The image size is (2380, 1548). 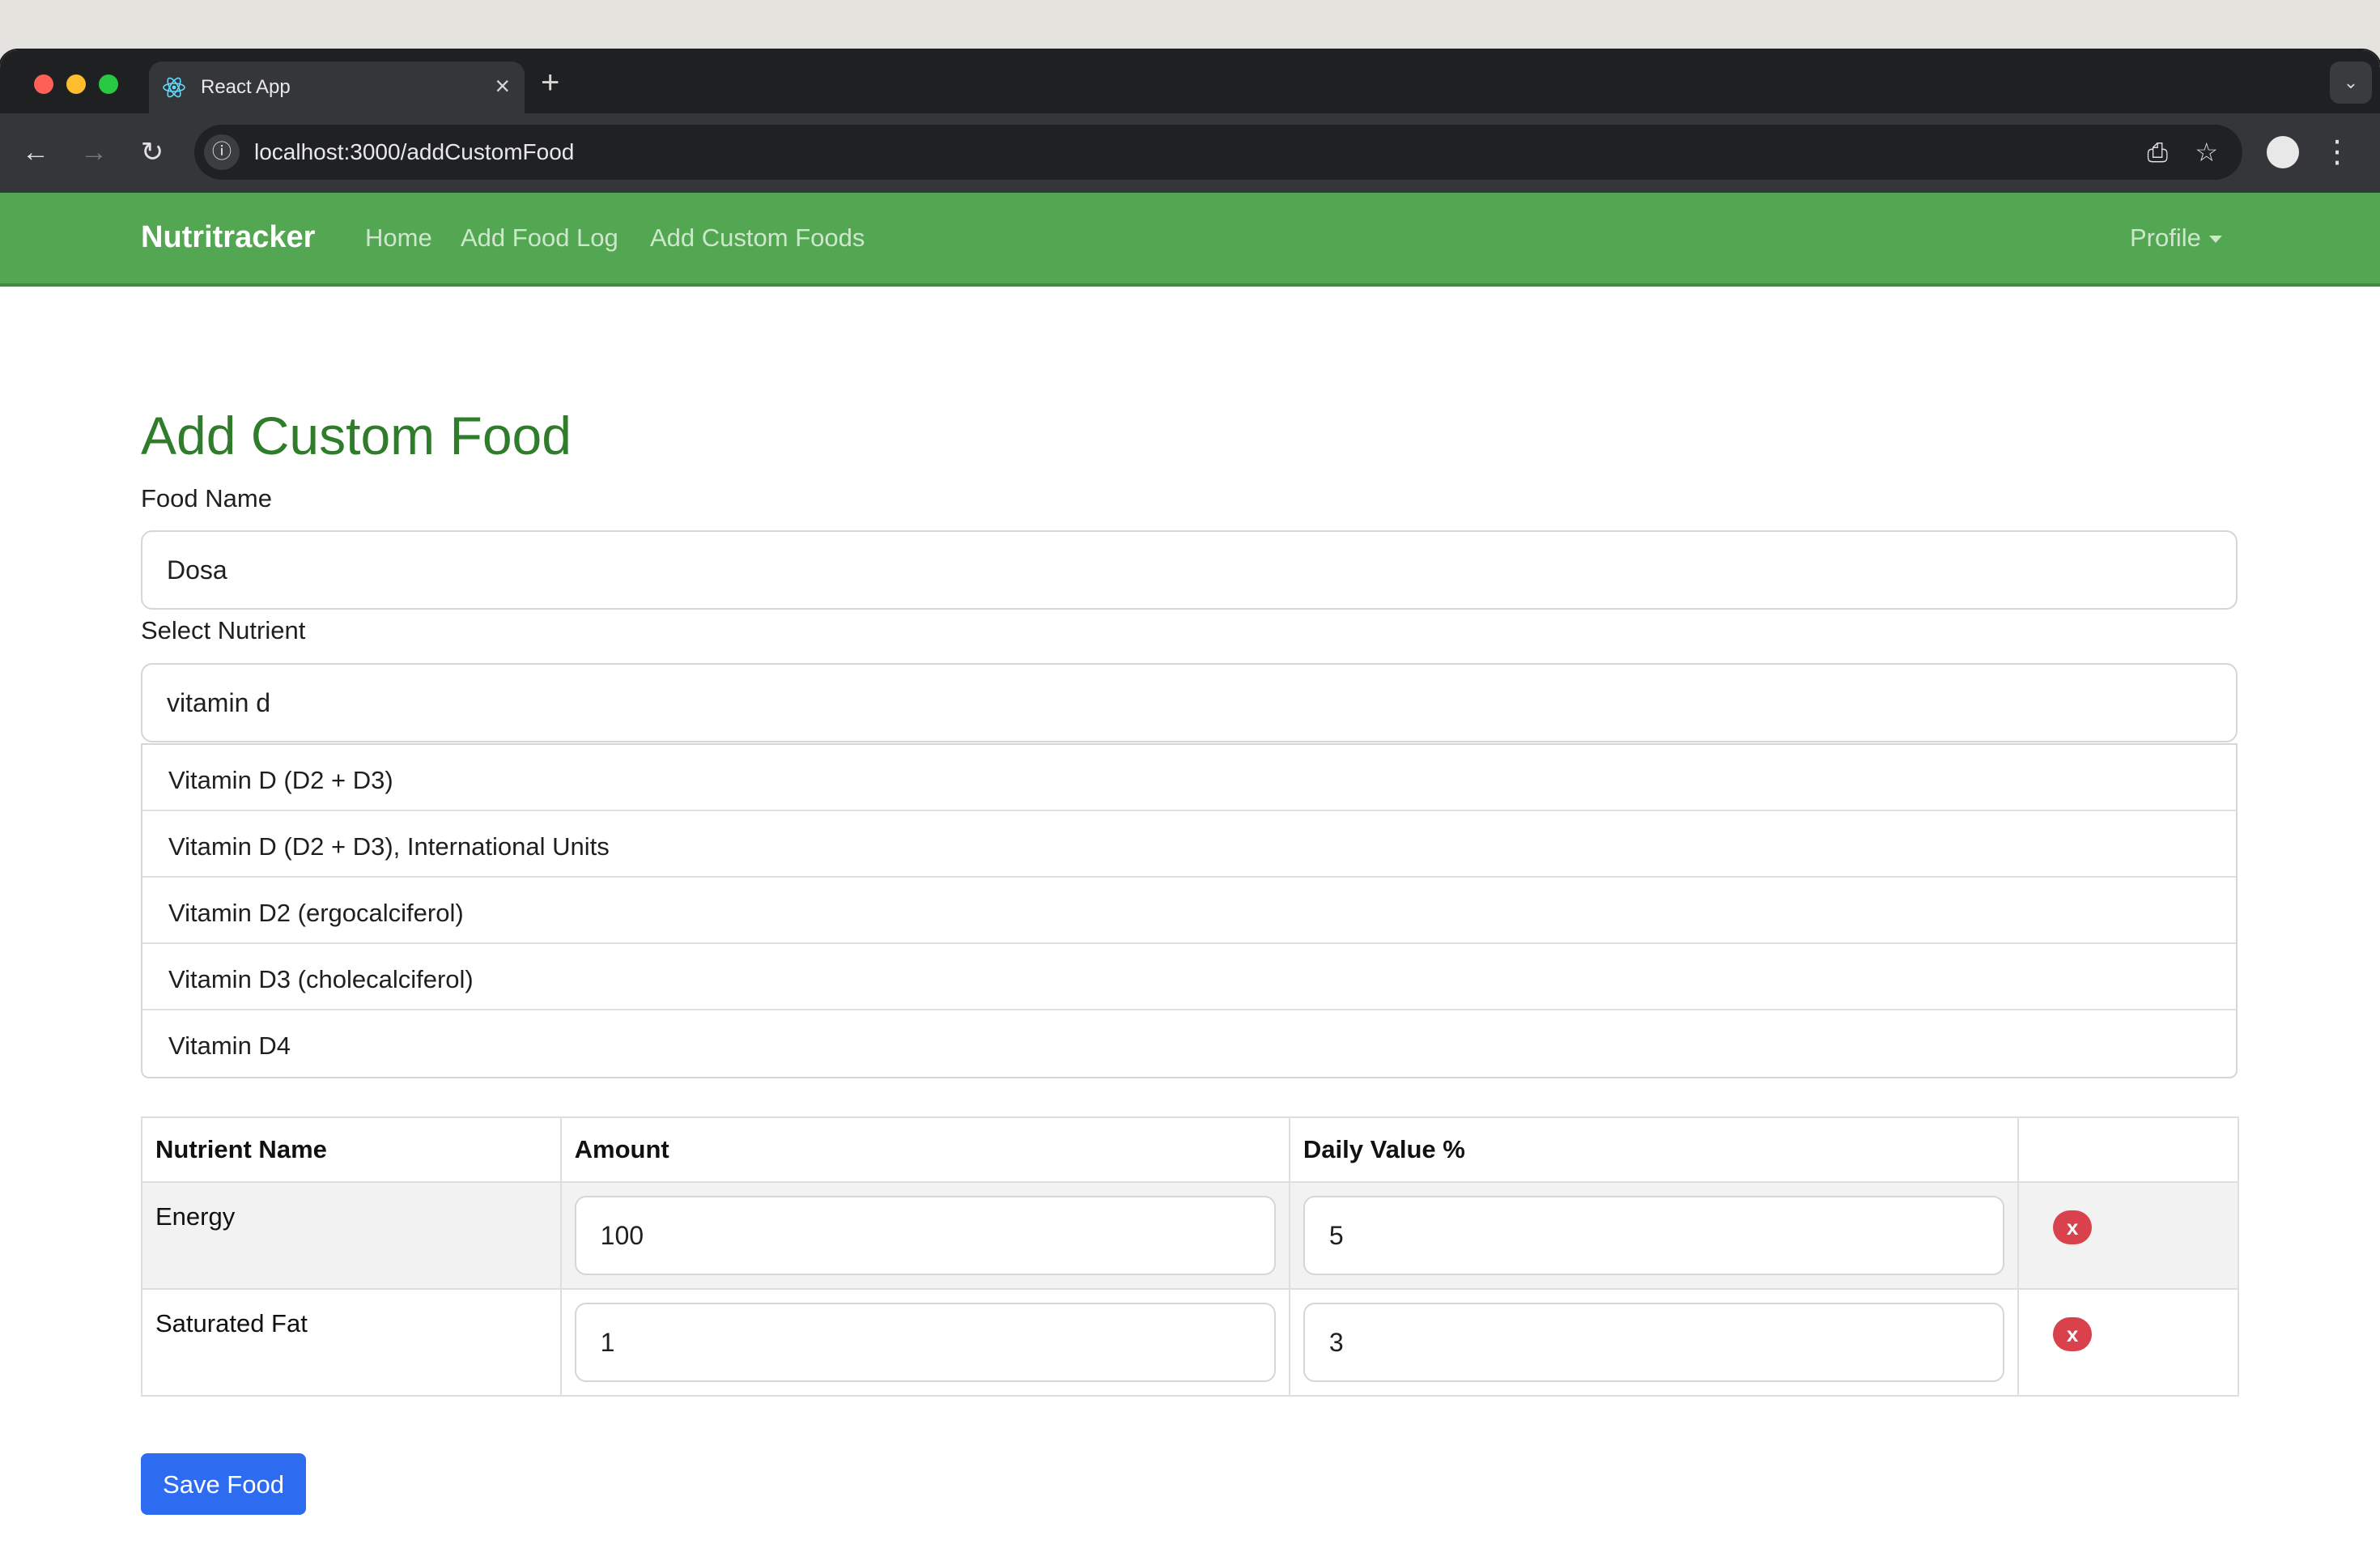 What do you see at coordinates (2351, 83) in the screenshot?
I see `tab-search-button: ⌄` at bounding box center [2351, 83].